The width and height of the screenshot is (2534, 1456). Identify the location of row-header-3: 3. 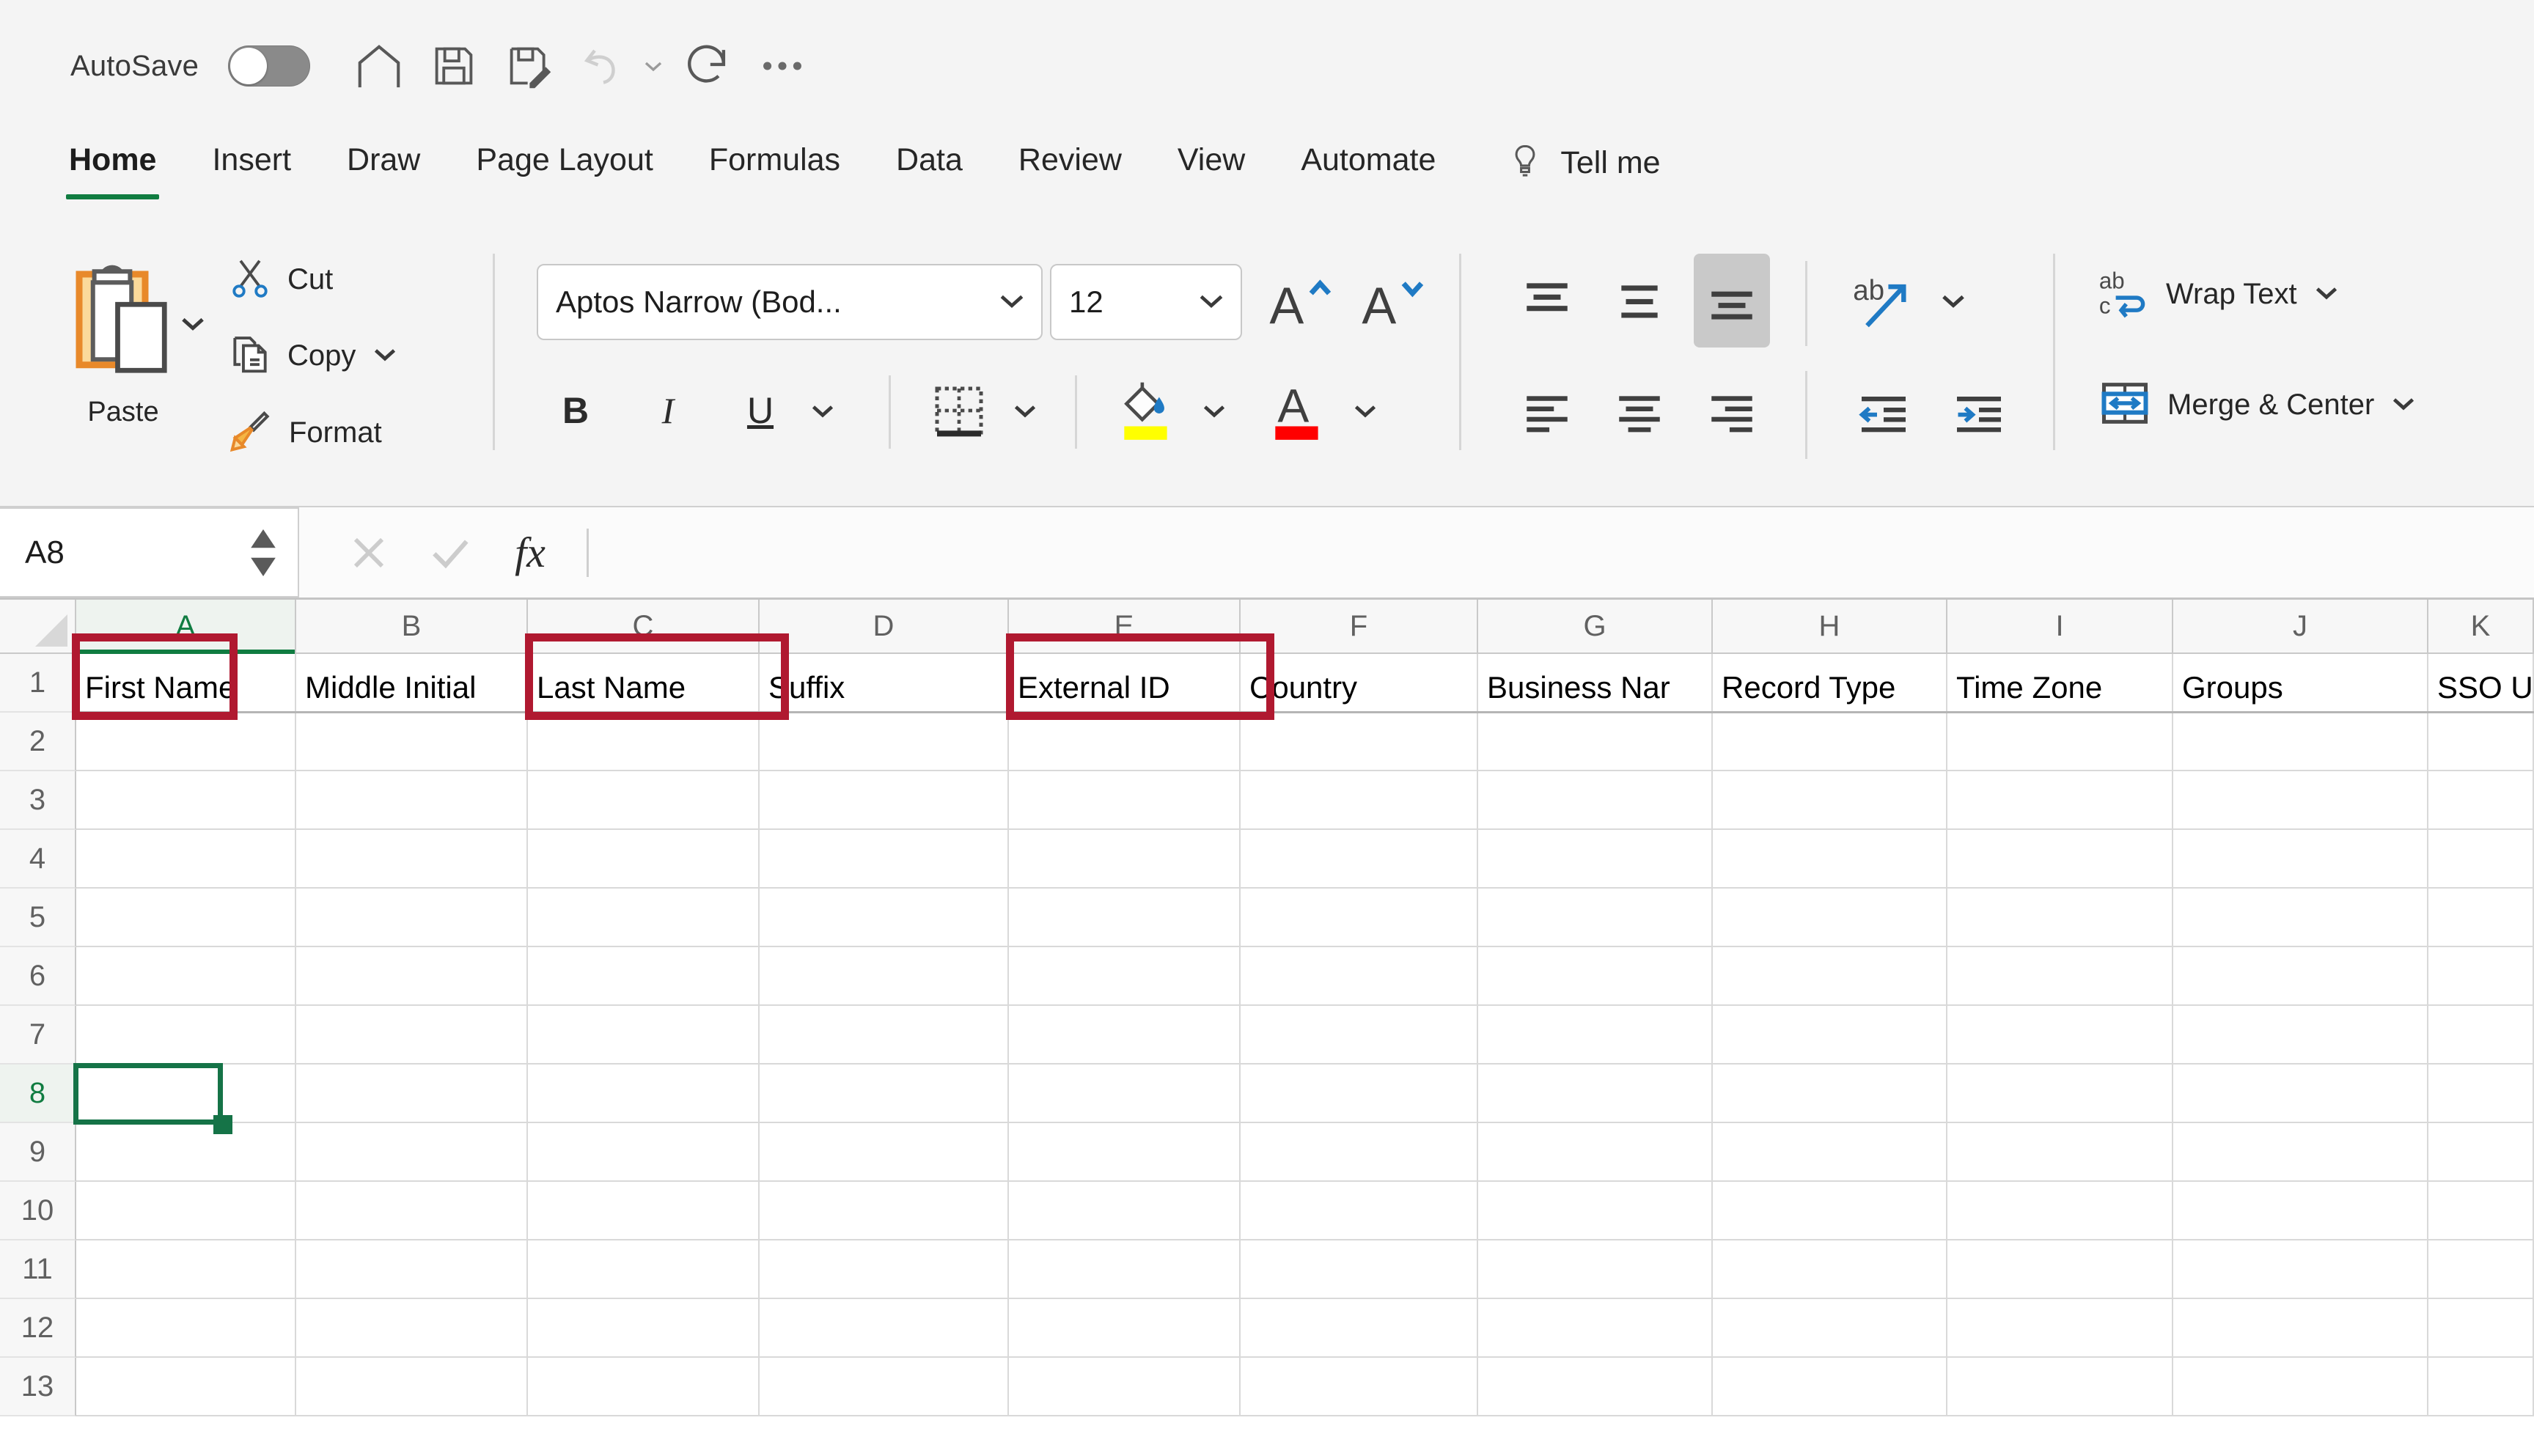
(38, 800).